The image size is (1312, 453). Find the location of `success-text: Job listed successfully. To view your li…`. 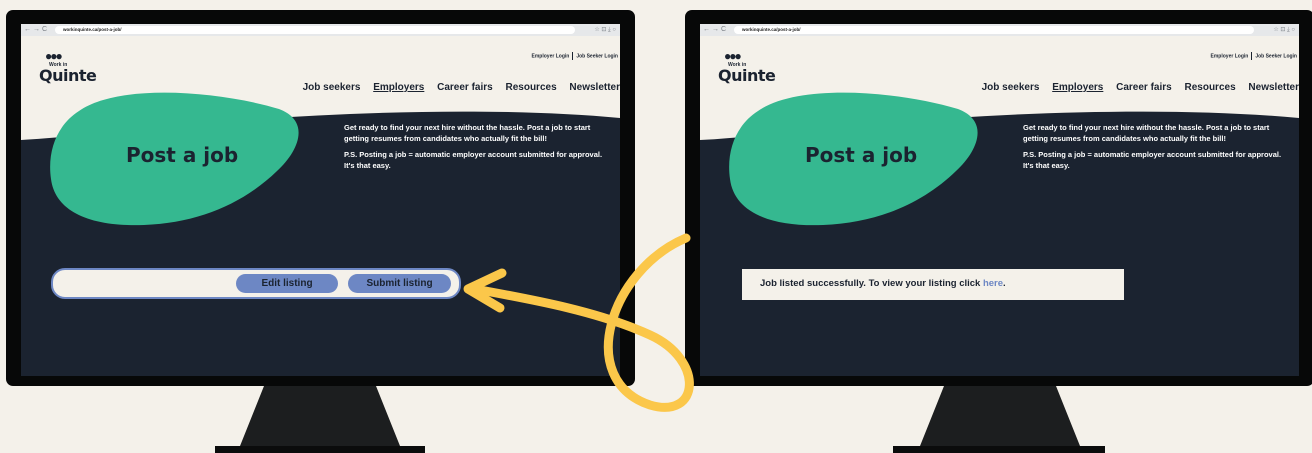

success-text: Job listed successfully. To view your li… is located at coordinates (883, 283).